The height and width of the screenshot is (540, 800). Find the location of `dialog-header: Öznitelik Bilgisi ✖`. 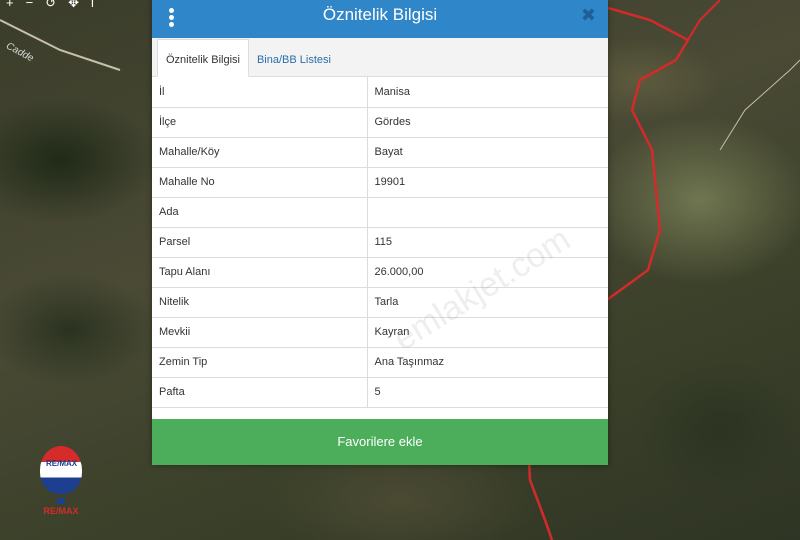

dialog-header: Öznitelik Bilgisi ✖ is located at coordinates (380, 19).